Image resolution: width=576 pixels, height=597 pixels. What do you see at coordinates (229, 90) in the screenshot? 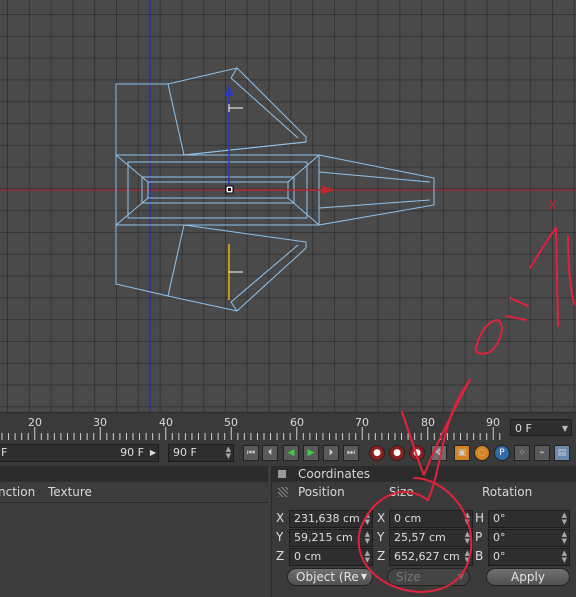
I see `y-axis-arrow` at bounding box center [229, 90].